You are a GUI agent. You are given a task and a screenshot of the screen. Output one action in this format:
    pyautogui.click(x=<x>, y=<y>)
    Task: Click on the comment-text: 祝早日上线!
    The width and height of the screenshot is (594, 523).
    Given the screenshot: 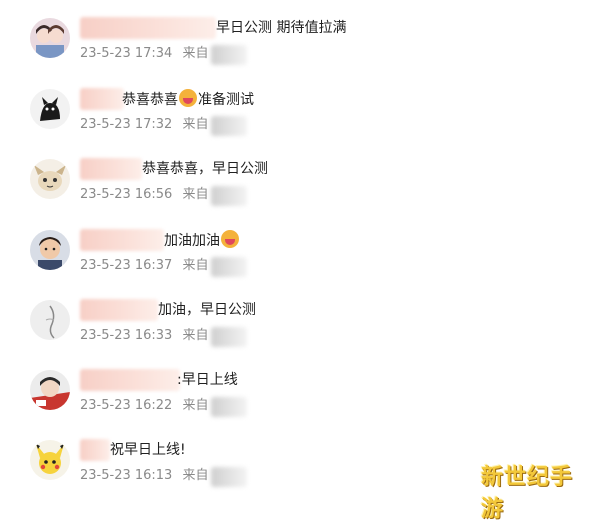 What is the action you would take?
    pyautogui.click(x=148, y=450)
    